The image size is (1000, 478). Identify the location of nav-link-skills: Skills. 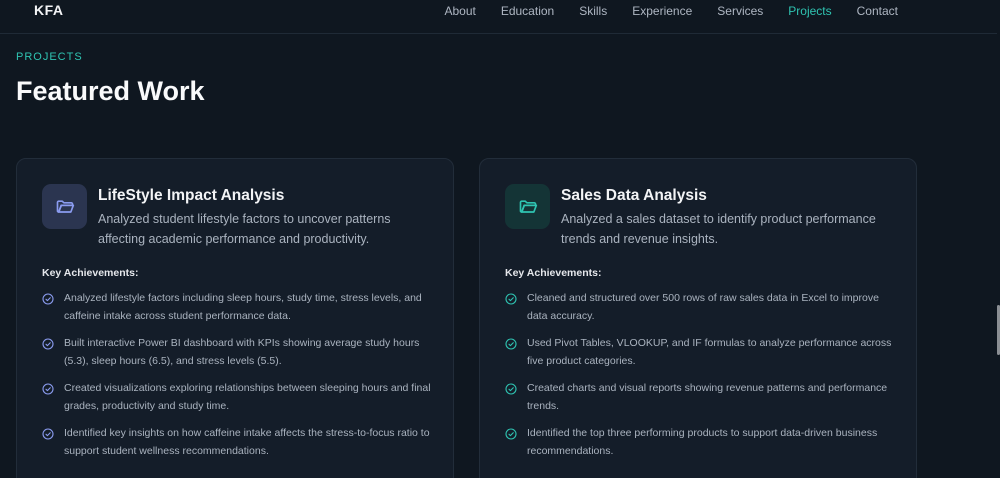
(593, 11).